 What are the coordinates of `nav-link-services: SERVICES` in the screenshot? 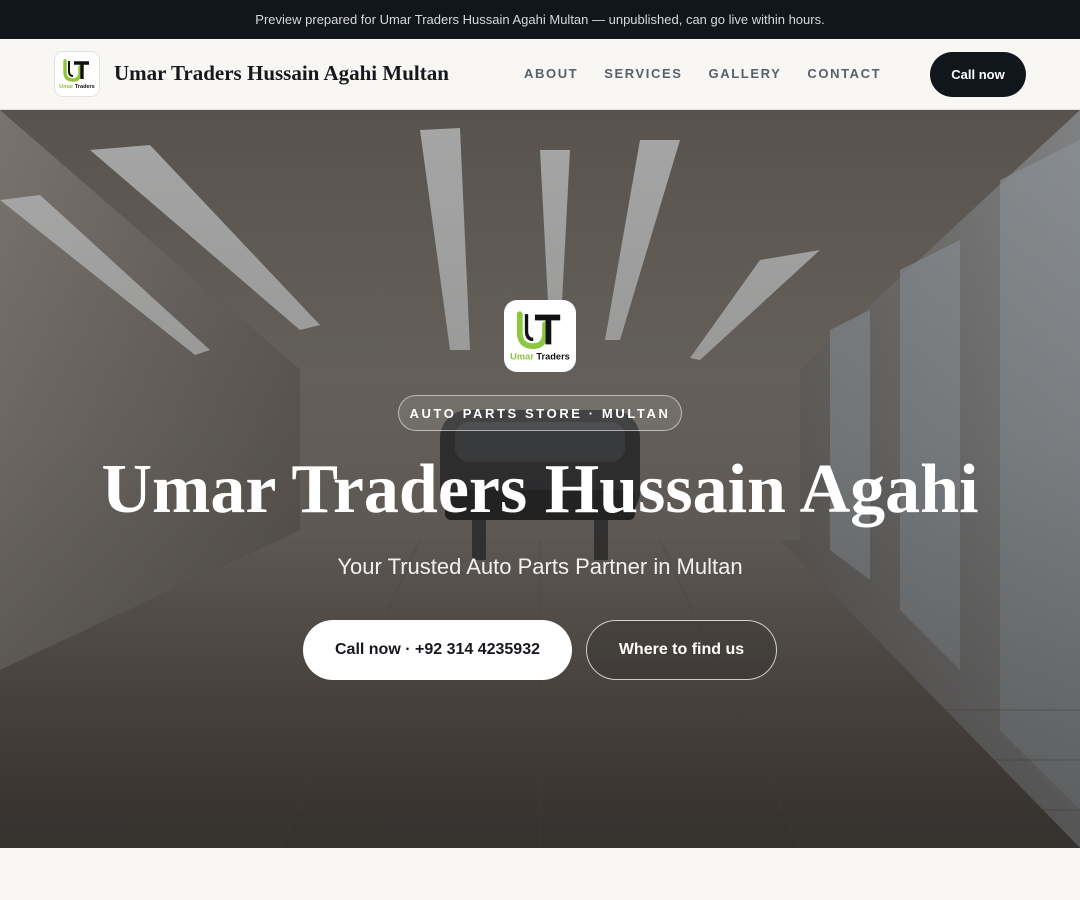 It's located at (643, 73).